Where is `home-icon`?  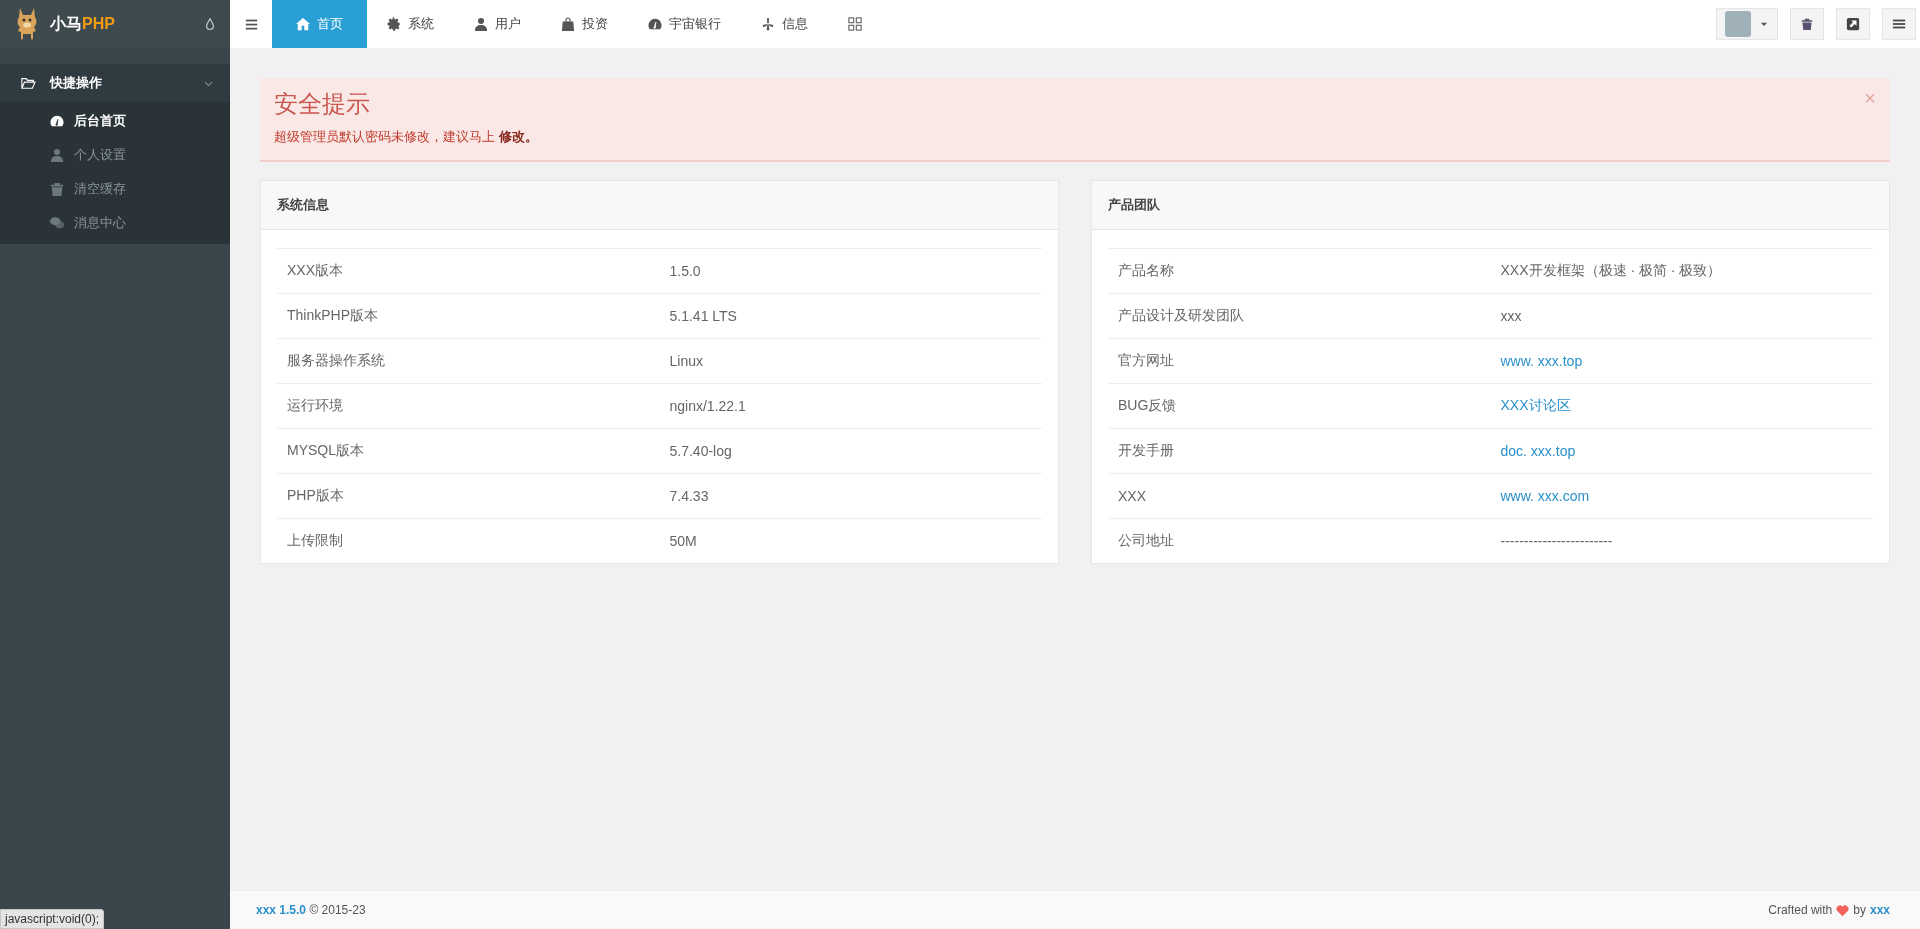 home-icon is located at coordinates (303, 24).